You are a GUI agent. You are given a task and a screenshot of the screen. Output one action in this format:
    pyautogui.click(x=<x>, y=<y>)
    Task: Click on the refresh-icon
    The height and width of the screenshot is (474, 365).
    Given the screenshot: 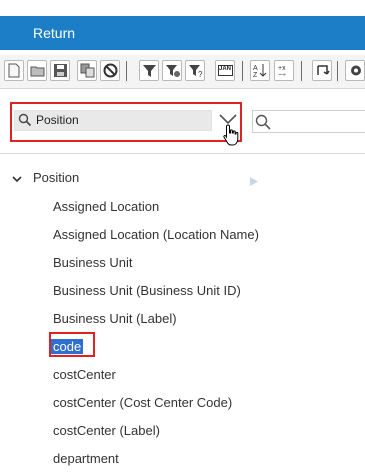 What is the action you would take?
    pyautogui.click(x=323, y=70)
    